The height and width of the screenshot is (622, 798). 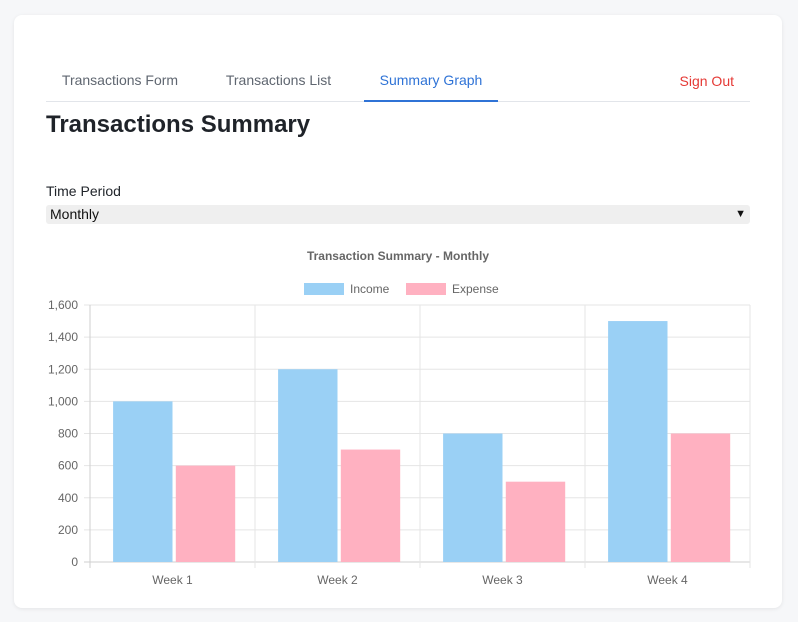 I want to click on y-tick-label: 600, so click(x=68, y=466).